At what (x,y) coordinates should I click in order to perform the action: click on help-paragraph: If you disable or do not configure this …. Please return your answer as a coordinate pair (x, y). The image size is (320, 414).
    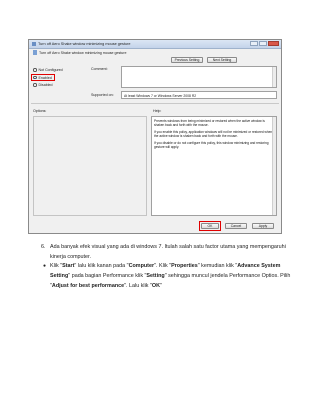
    Looking at the image, I should click on (211, 145).